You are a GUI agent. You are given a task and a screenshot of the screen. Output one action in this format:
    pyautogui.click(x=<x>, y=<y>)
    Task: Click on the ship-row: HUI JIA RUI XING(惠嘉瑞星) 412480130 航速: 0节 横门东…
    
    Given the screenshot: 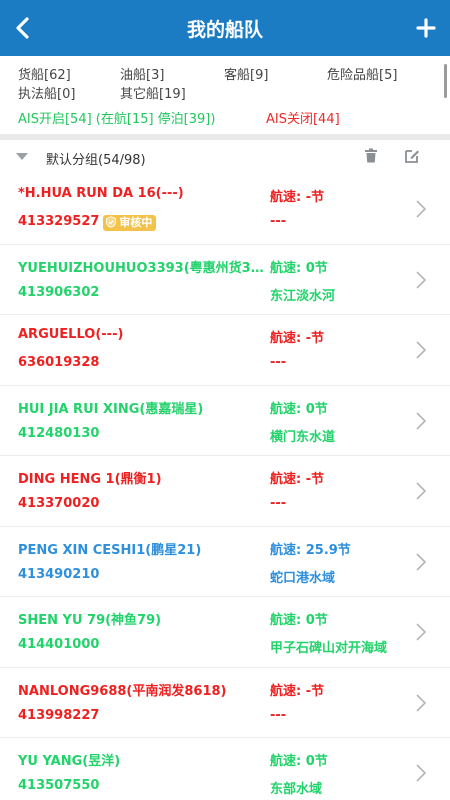 What is the action you would take?
    pyautogui.click(x=225, y=421)
    